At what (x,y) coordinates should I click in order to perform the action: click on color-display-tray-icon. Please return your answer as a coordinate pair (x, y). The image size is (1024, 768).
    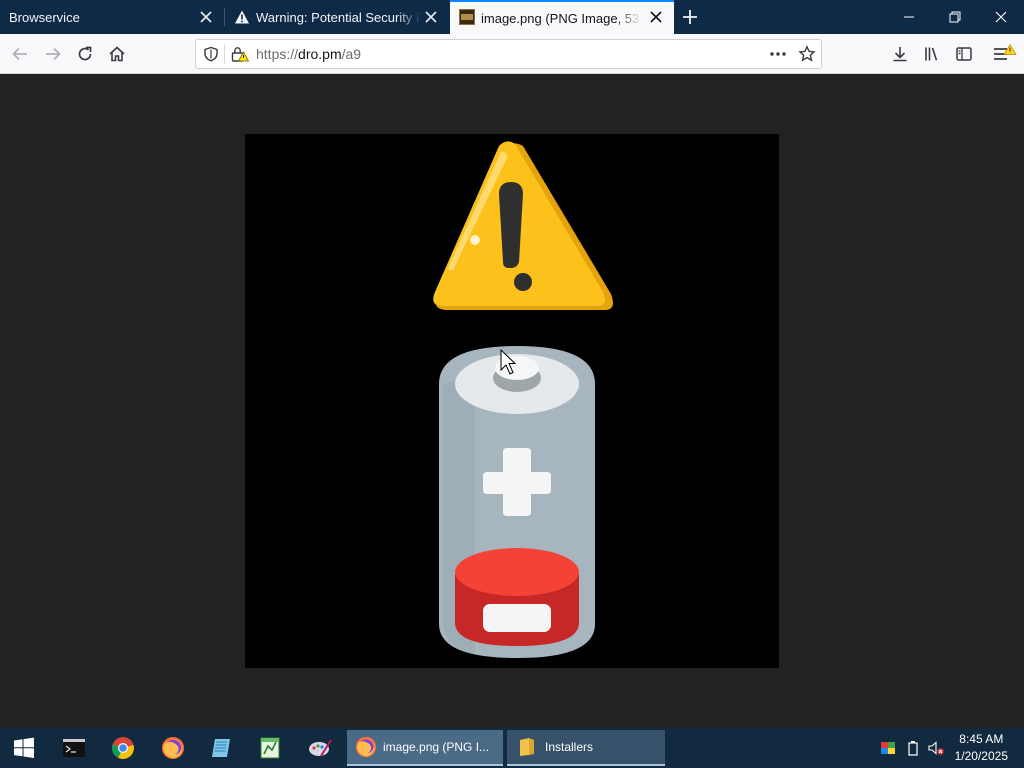
    Looking at the image, I should click on (888, 748).